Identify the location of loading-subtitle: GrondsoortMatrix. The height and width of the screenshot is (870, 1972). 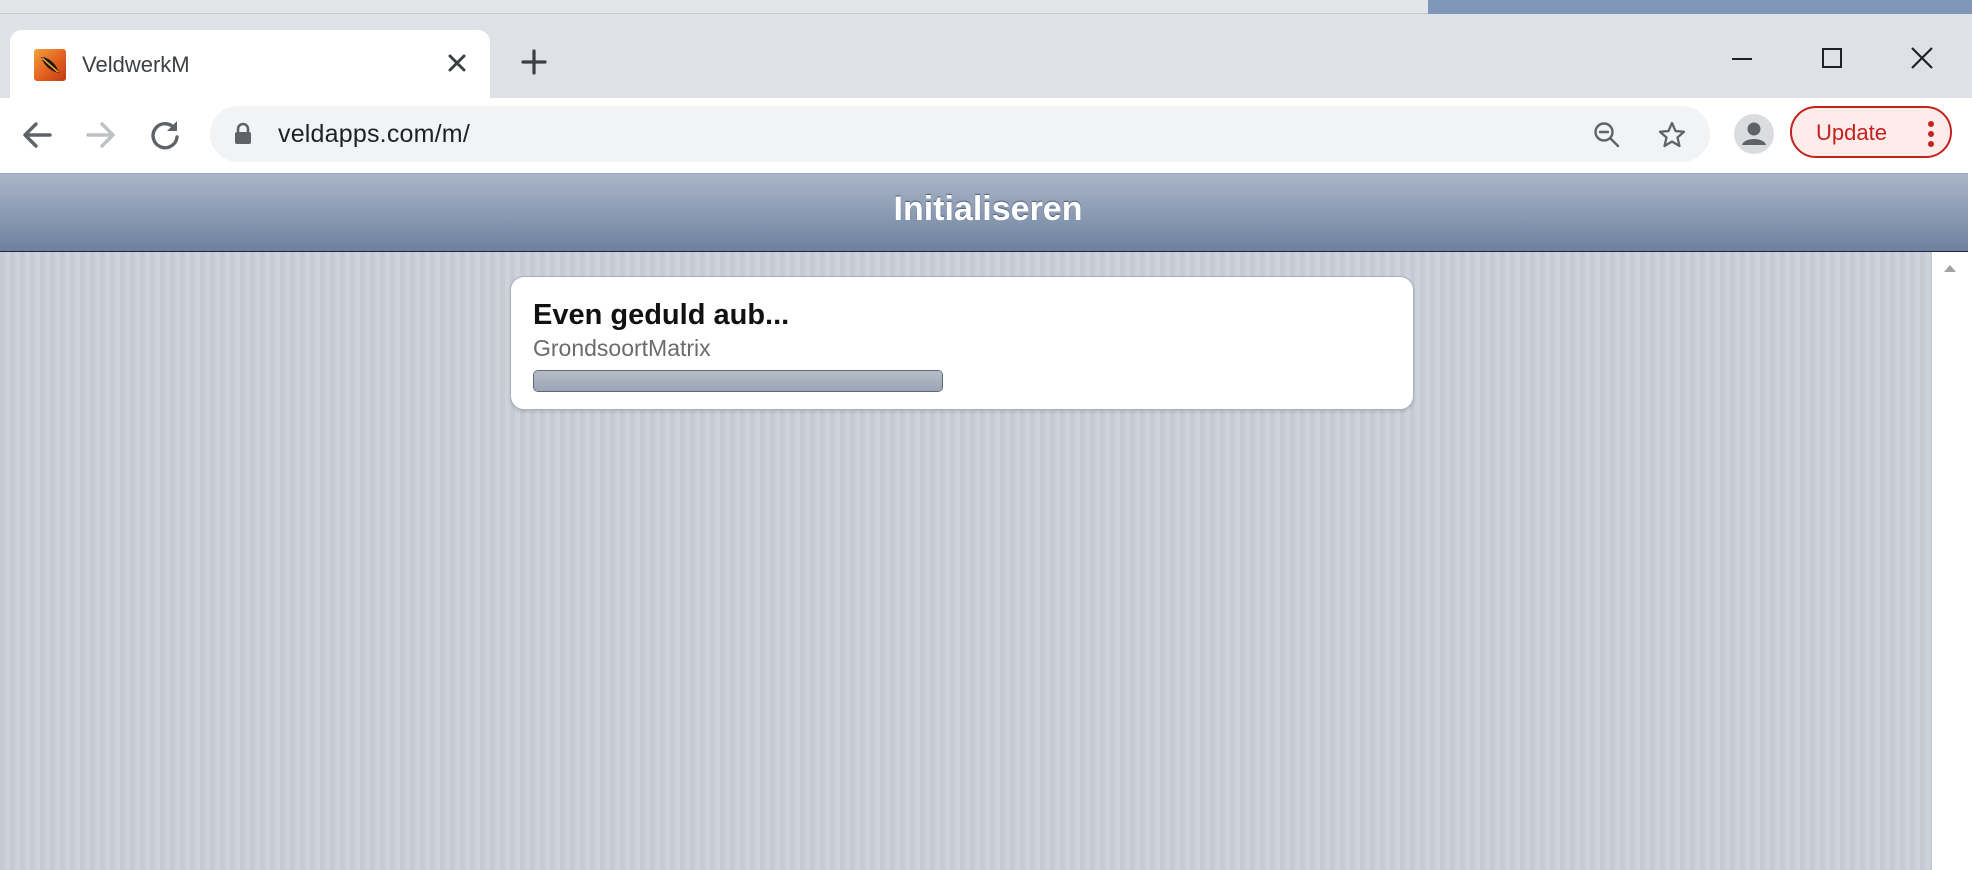
(622, 348).